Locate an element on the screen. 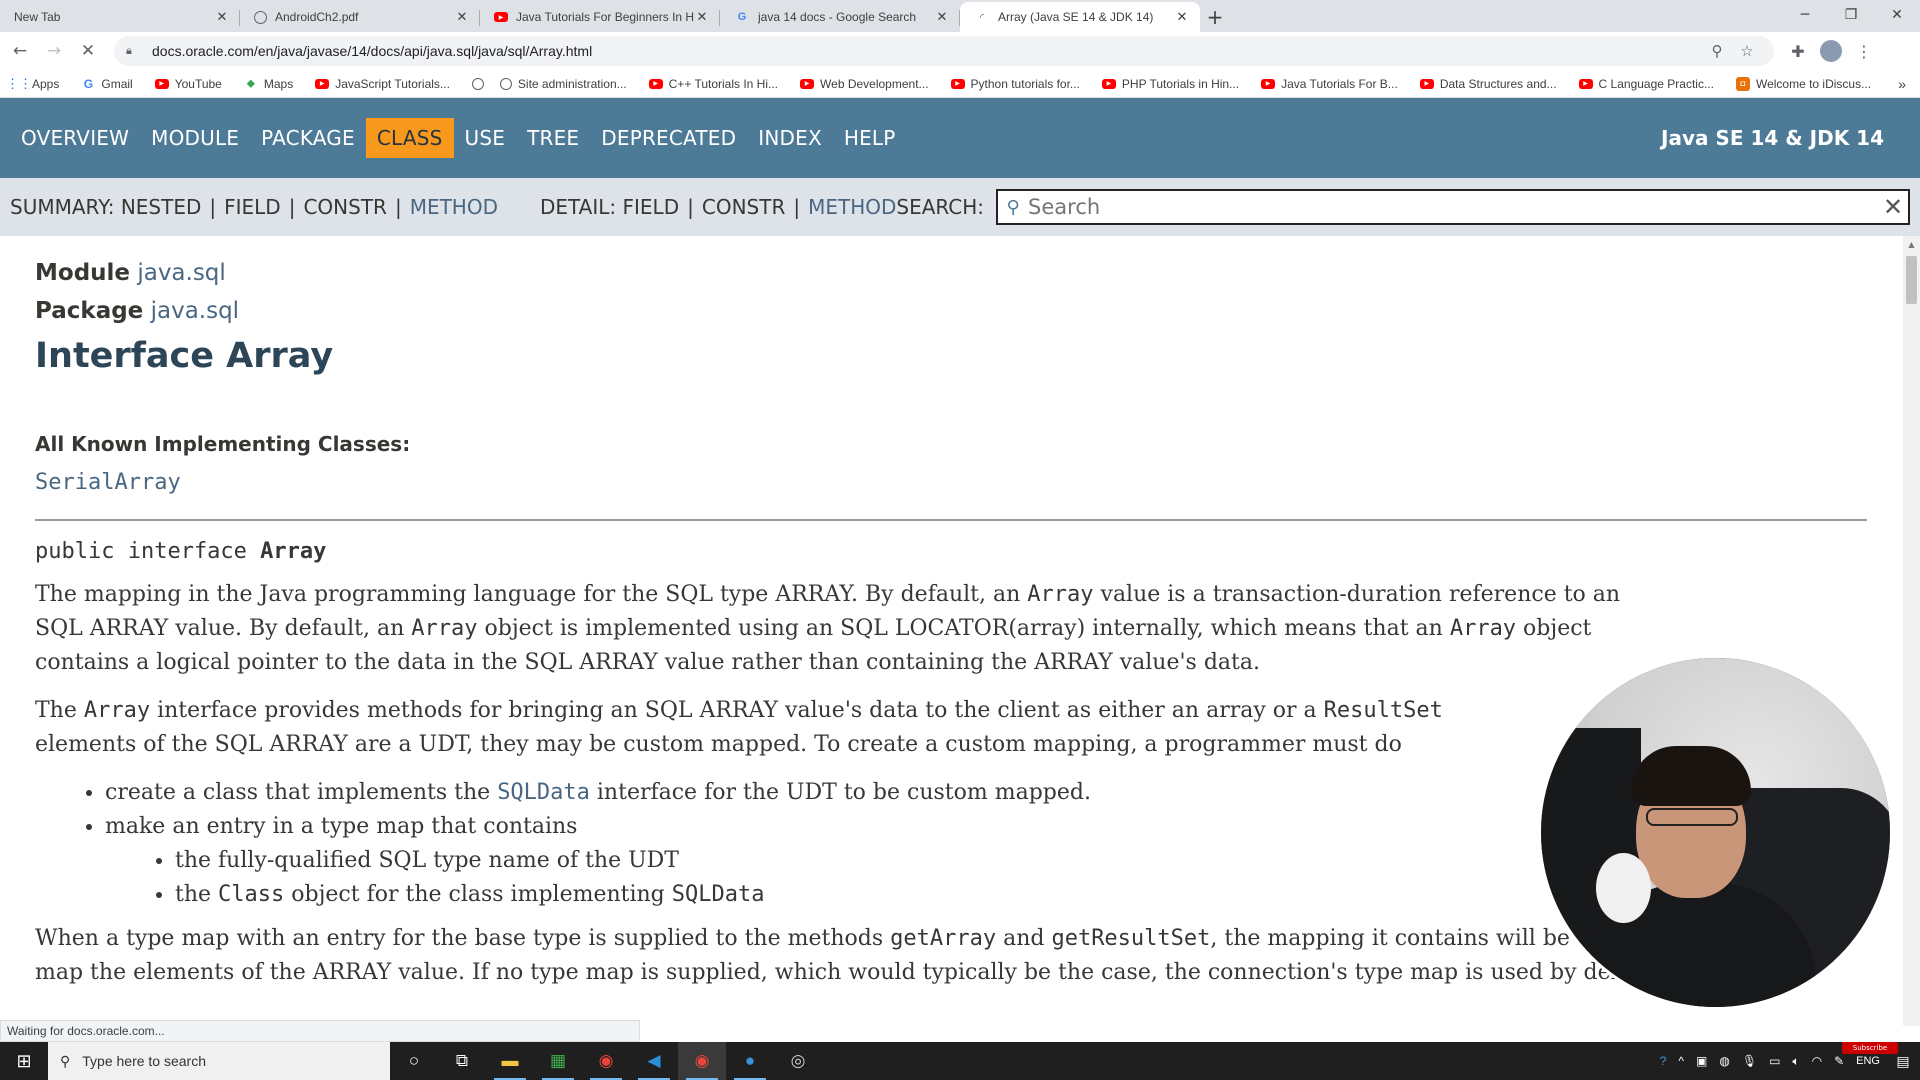 This screenshot has width=1920, height=1080. new-tab-button: + is located at coordinates (1215, 17).